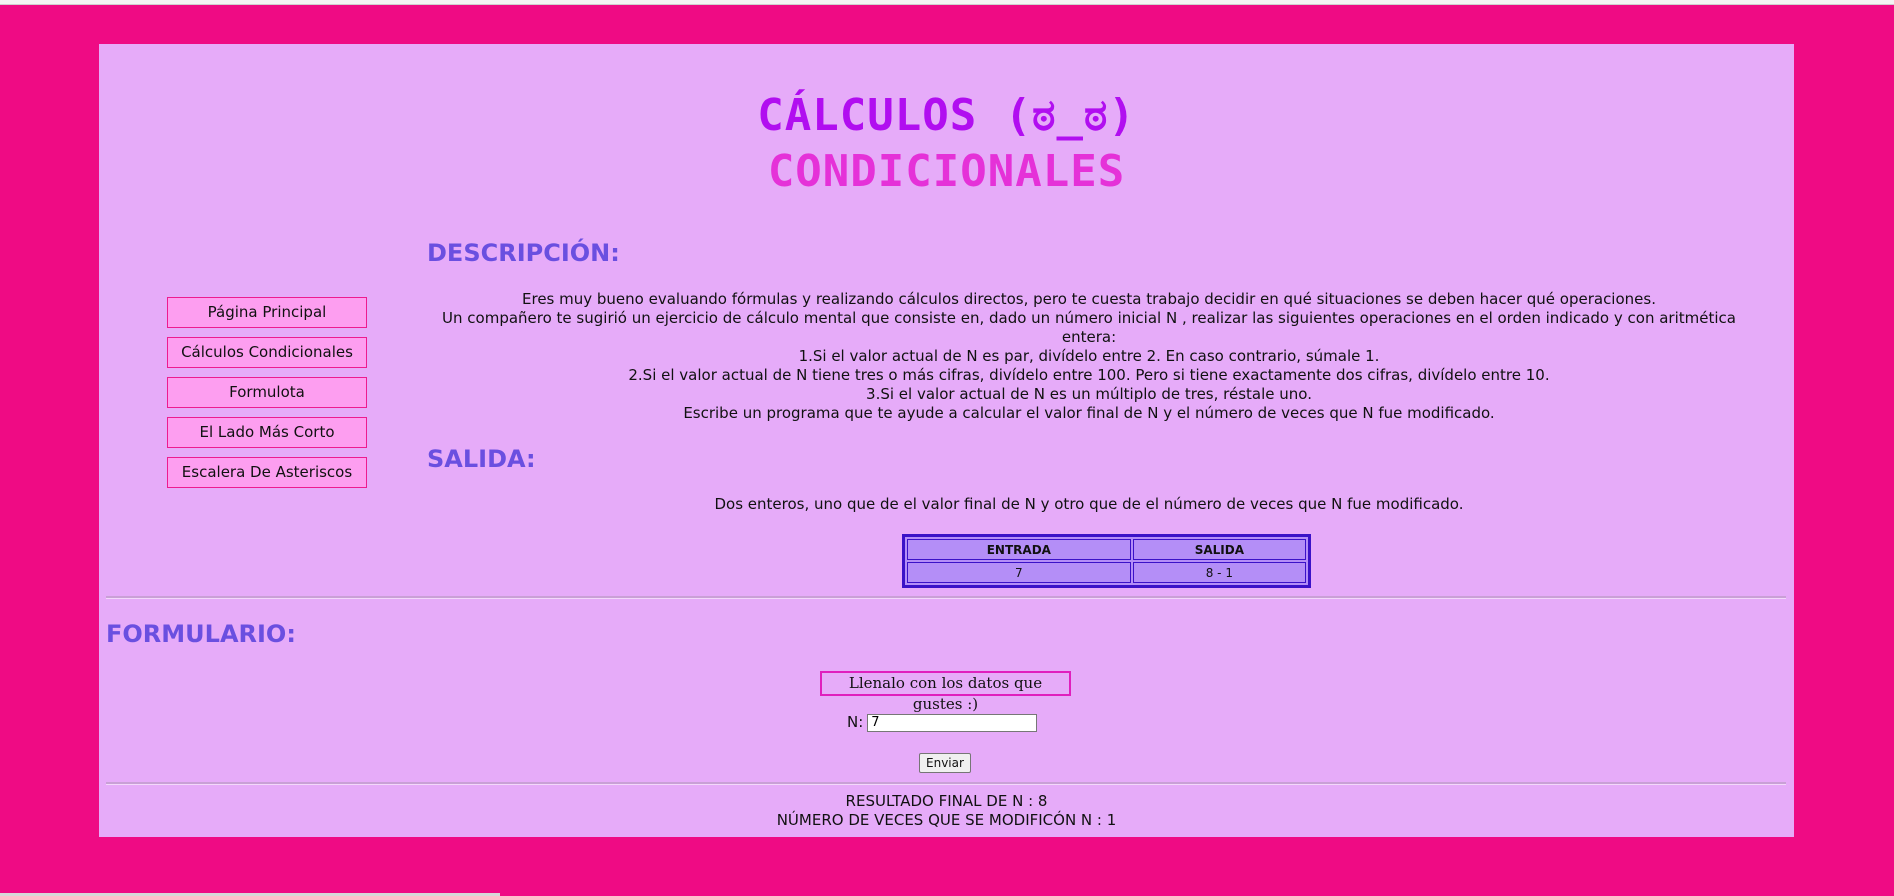  What do you see at coordinates (267, 312) in the screenshot?
I see `nav-item-pagina-principal: Página Principal` at bounding box center [267, 312].